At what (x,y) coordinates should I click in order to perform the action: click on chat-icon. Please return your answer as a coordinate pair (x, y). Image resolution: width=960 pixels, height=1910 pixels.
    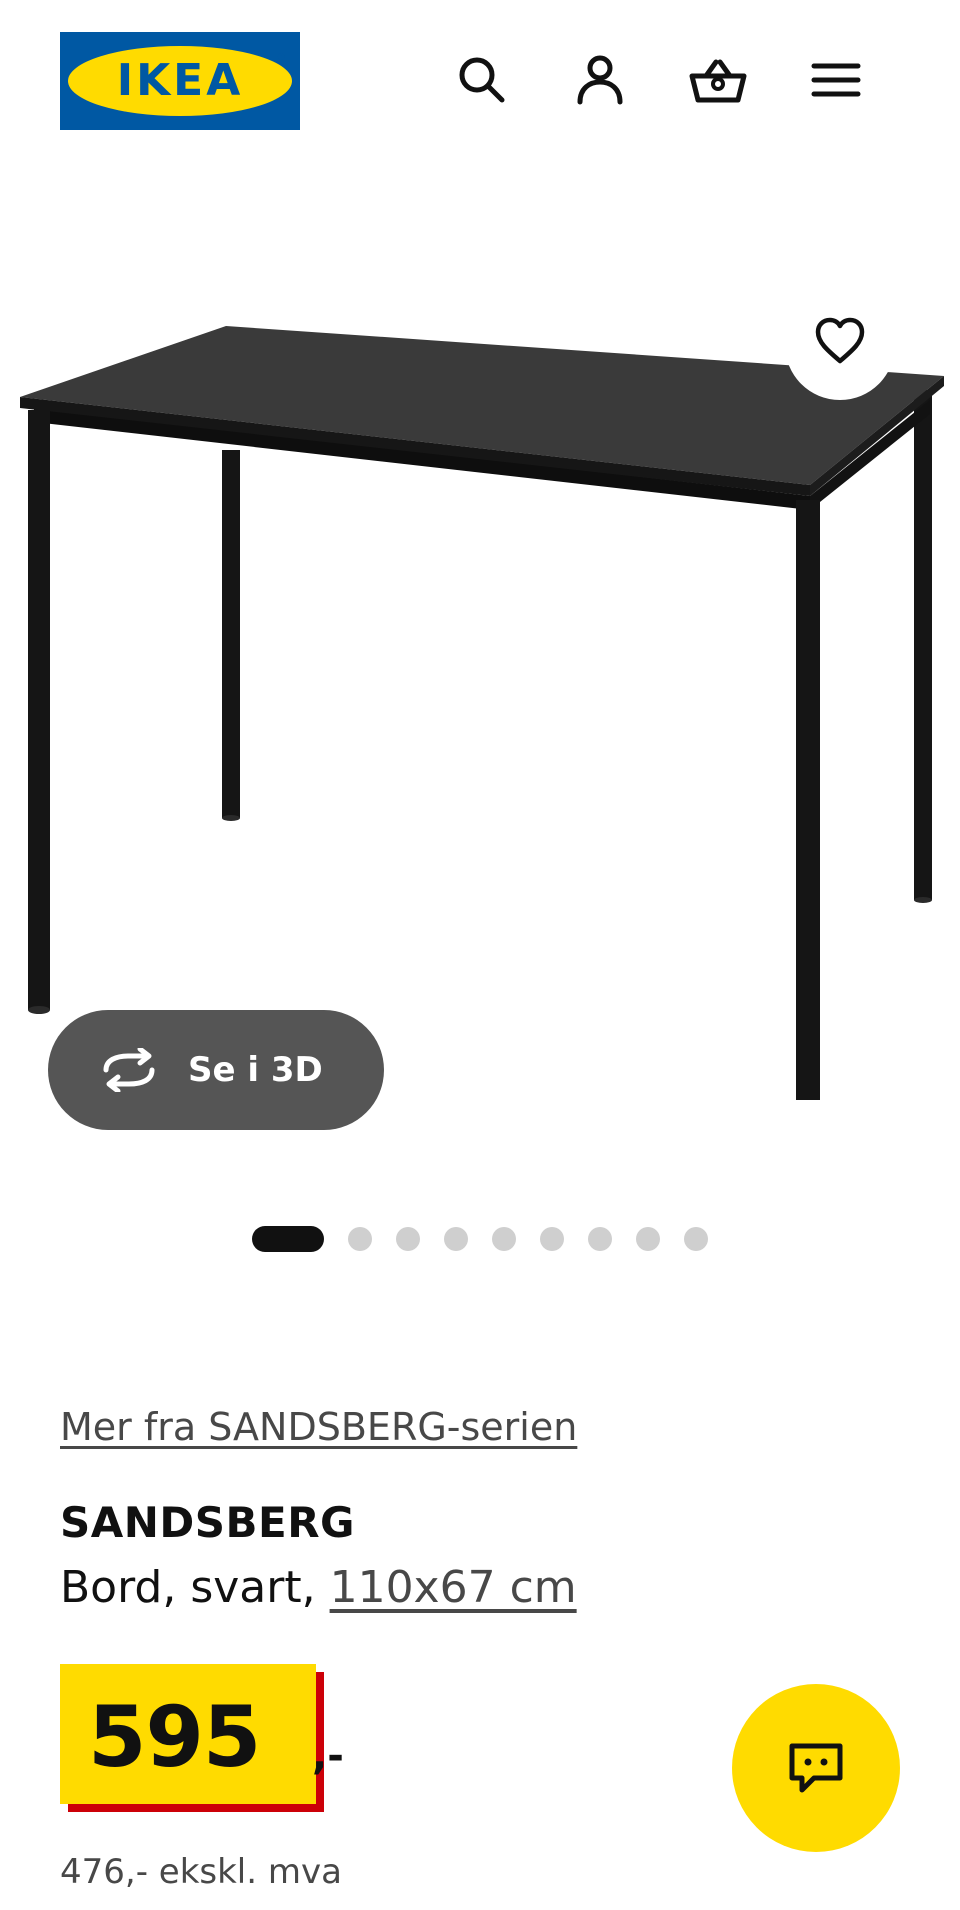
    Looking at the image, I should click on (816, 1768).